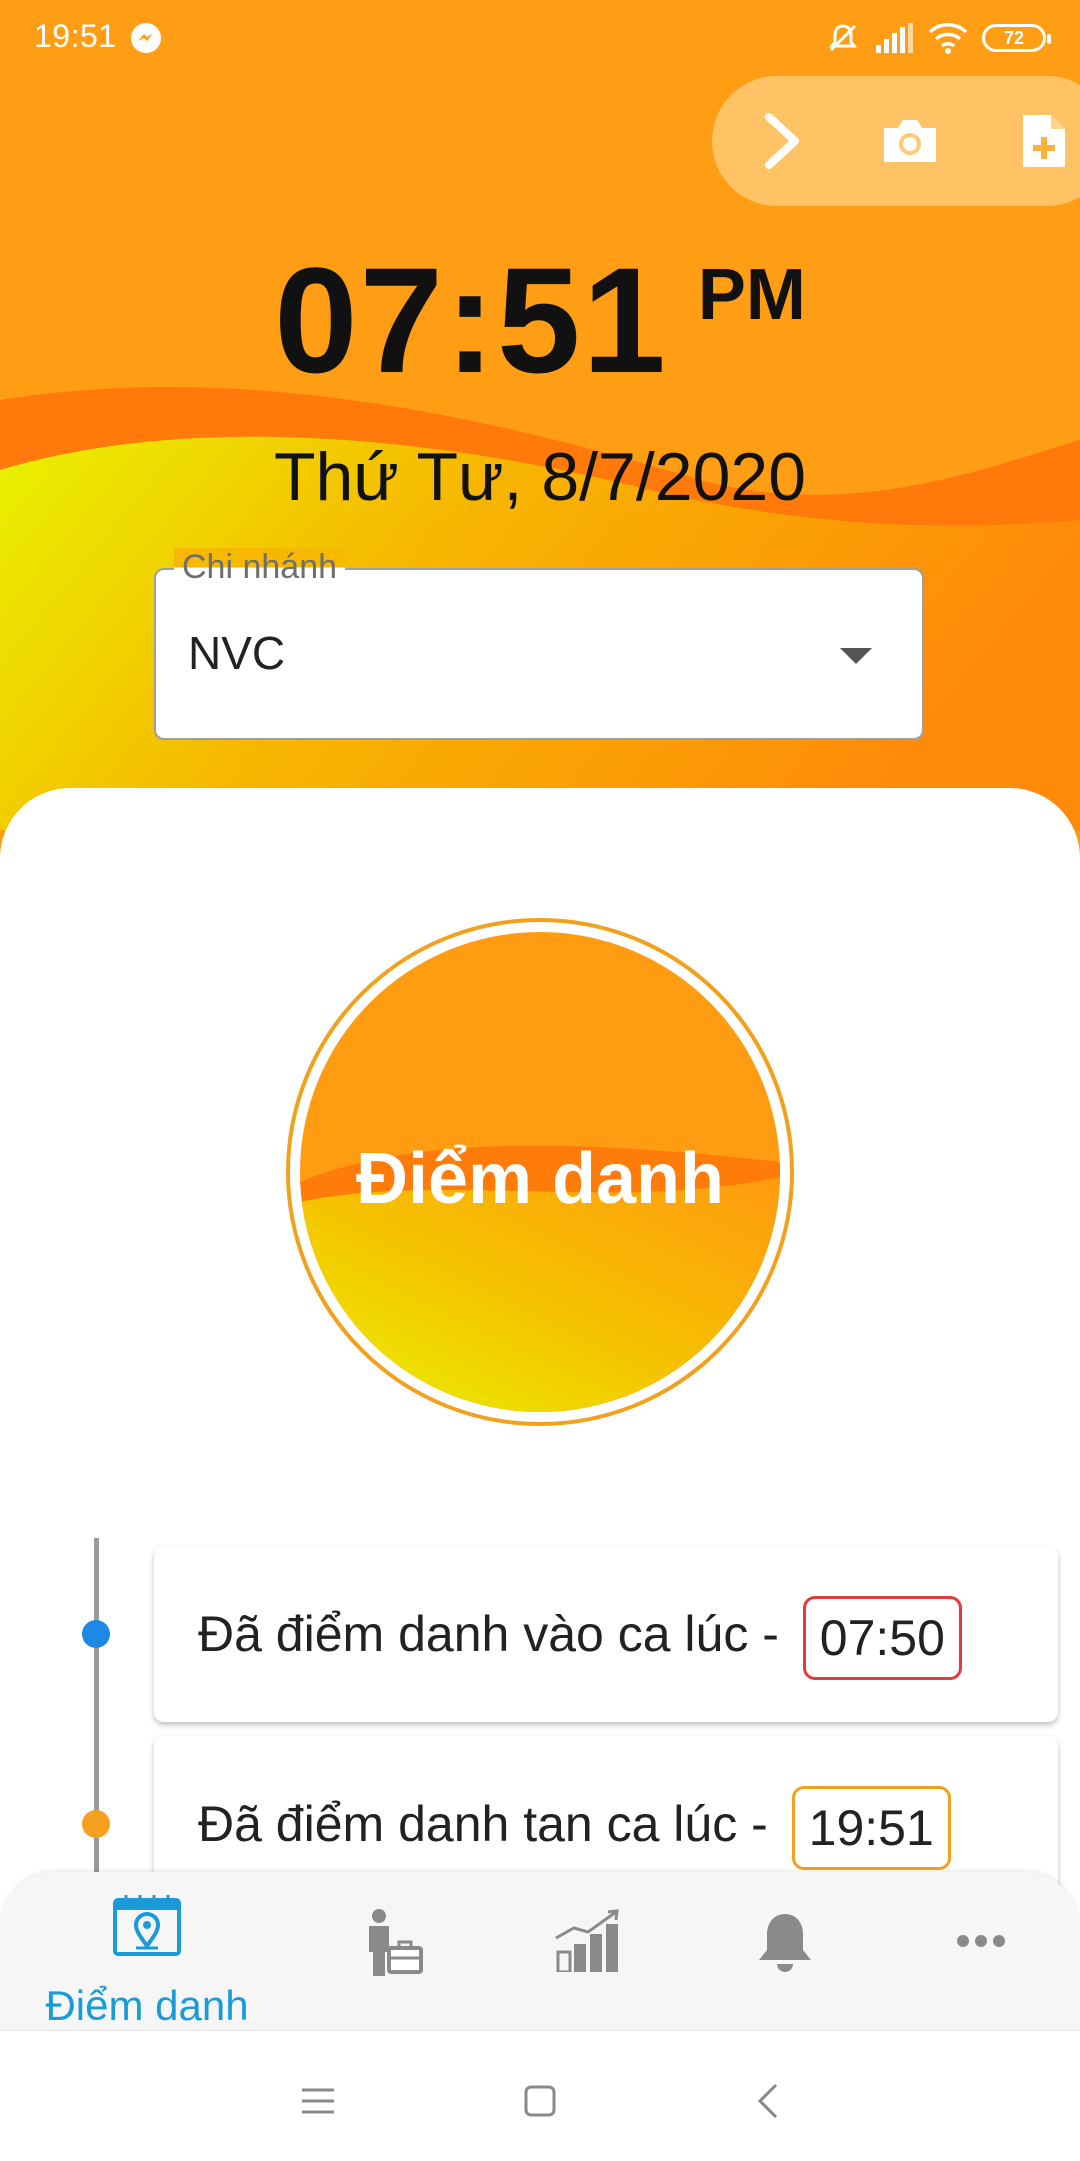 The height and width of the screenshot is (2161, 1080). I want to click on home-square-icon, so click(540, 2101).